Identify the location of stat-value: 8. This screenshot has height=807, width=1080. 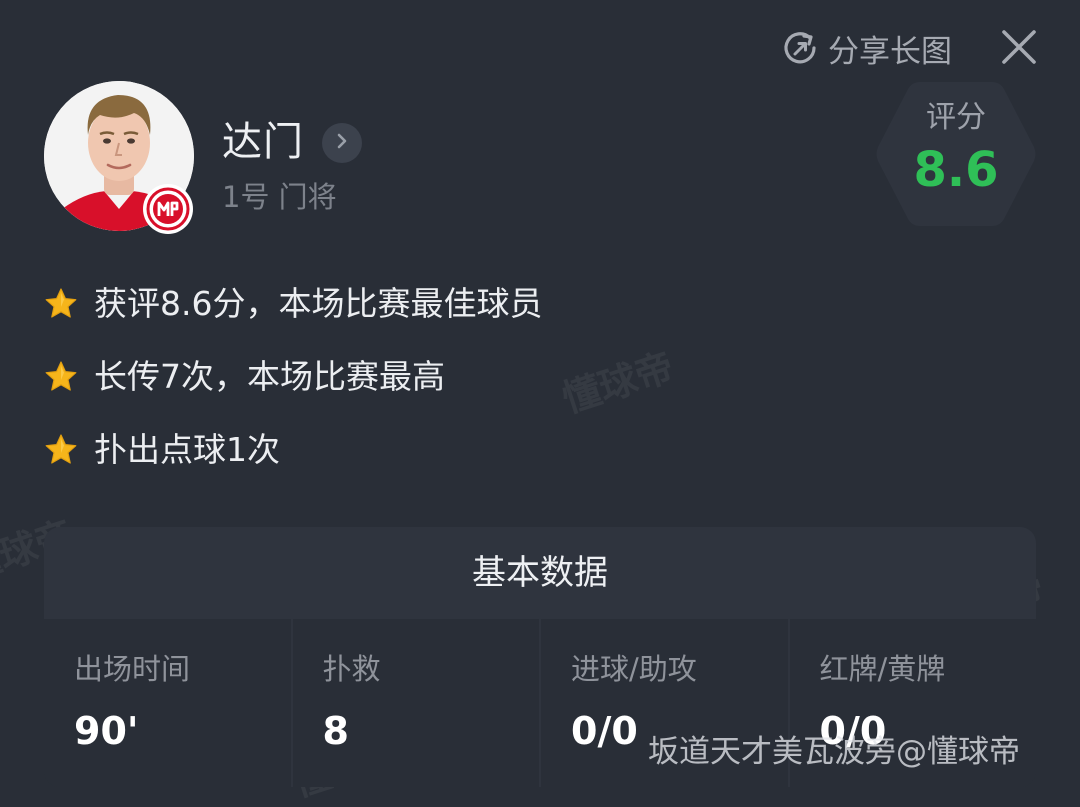
(335, 731).